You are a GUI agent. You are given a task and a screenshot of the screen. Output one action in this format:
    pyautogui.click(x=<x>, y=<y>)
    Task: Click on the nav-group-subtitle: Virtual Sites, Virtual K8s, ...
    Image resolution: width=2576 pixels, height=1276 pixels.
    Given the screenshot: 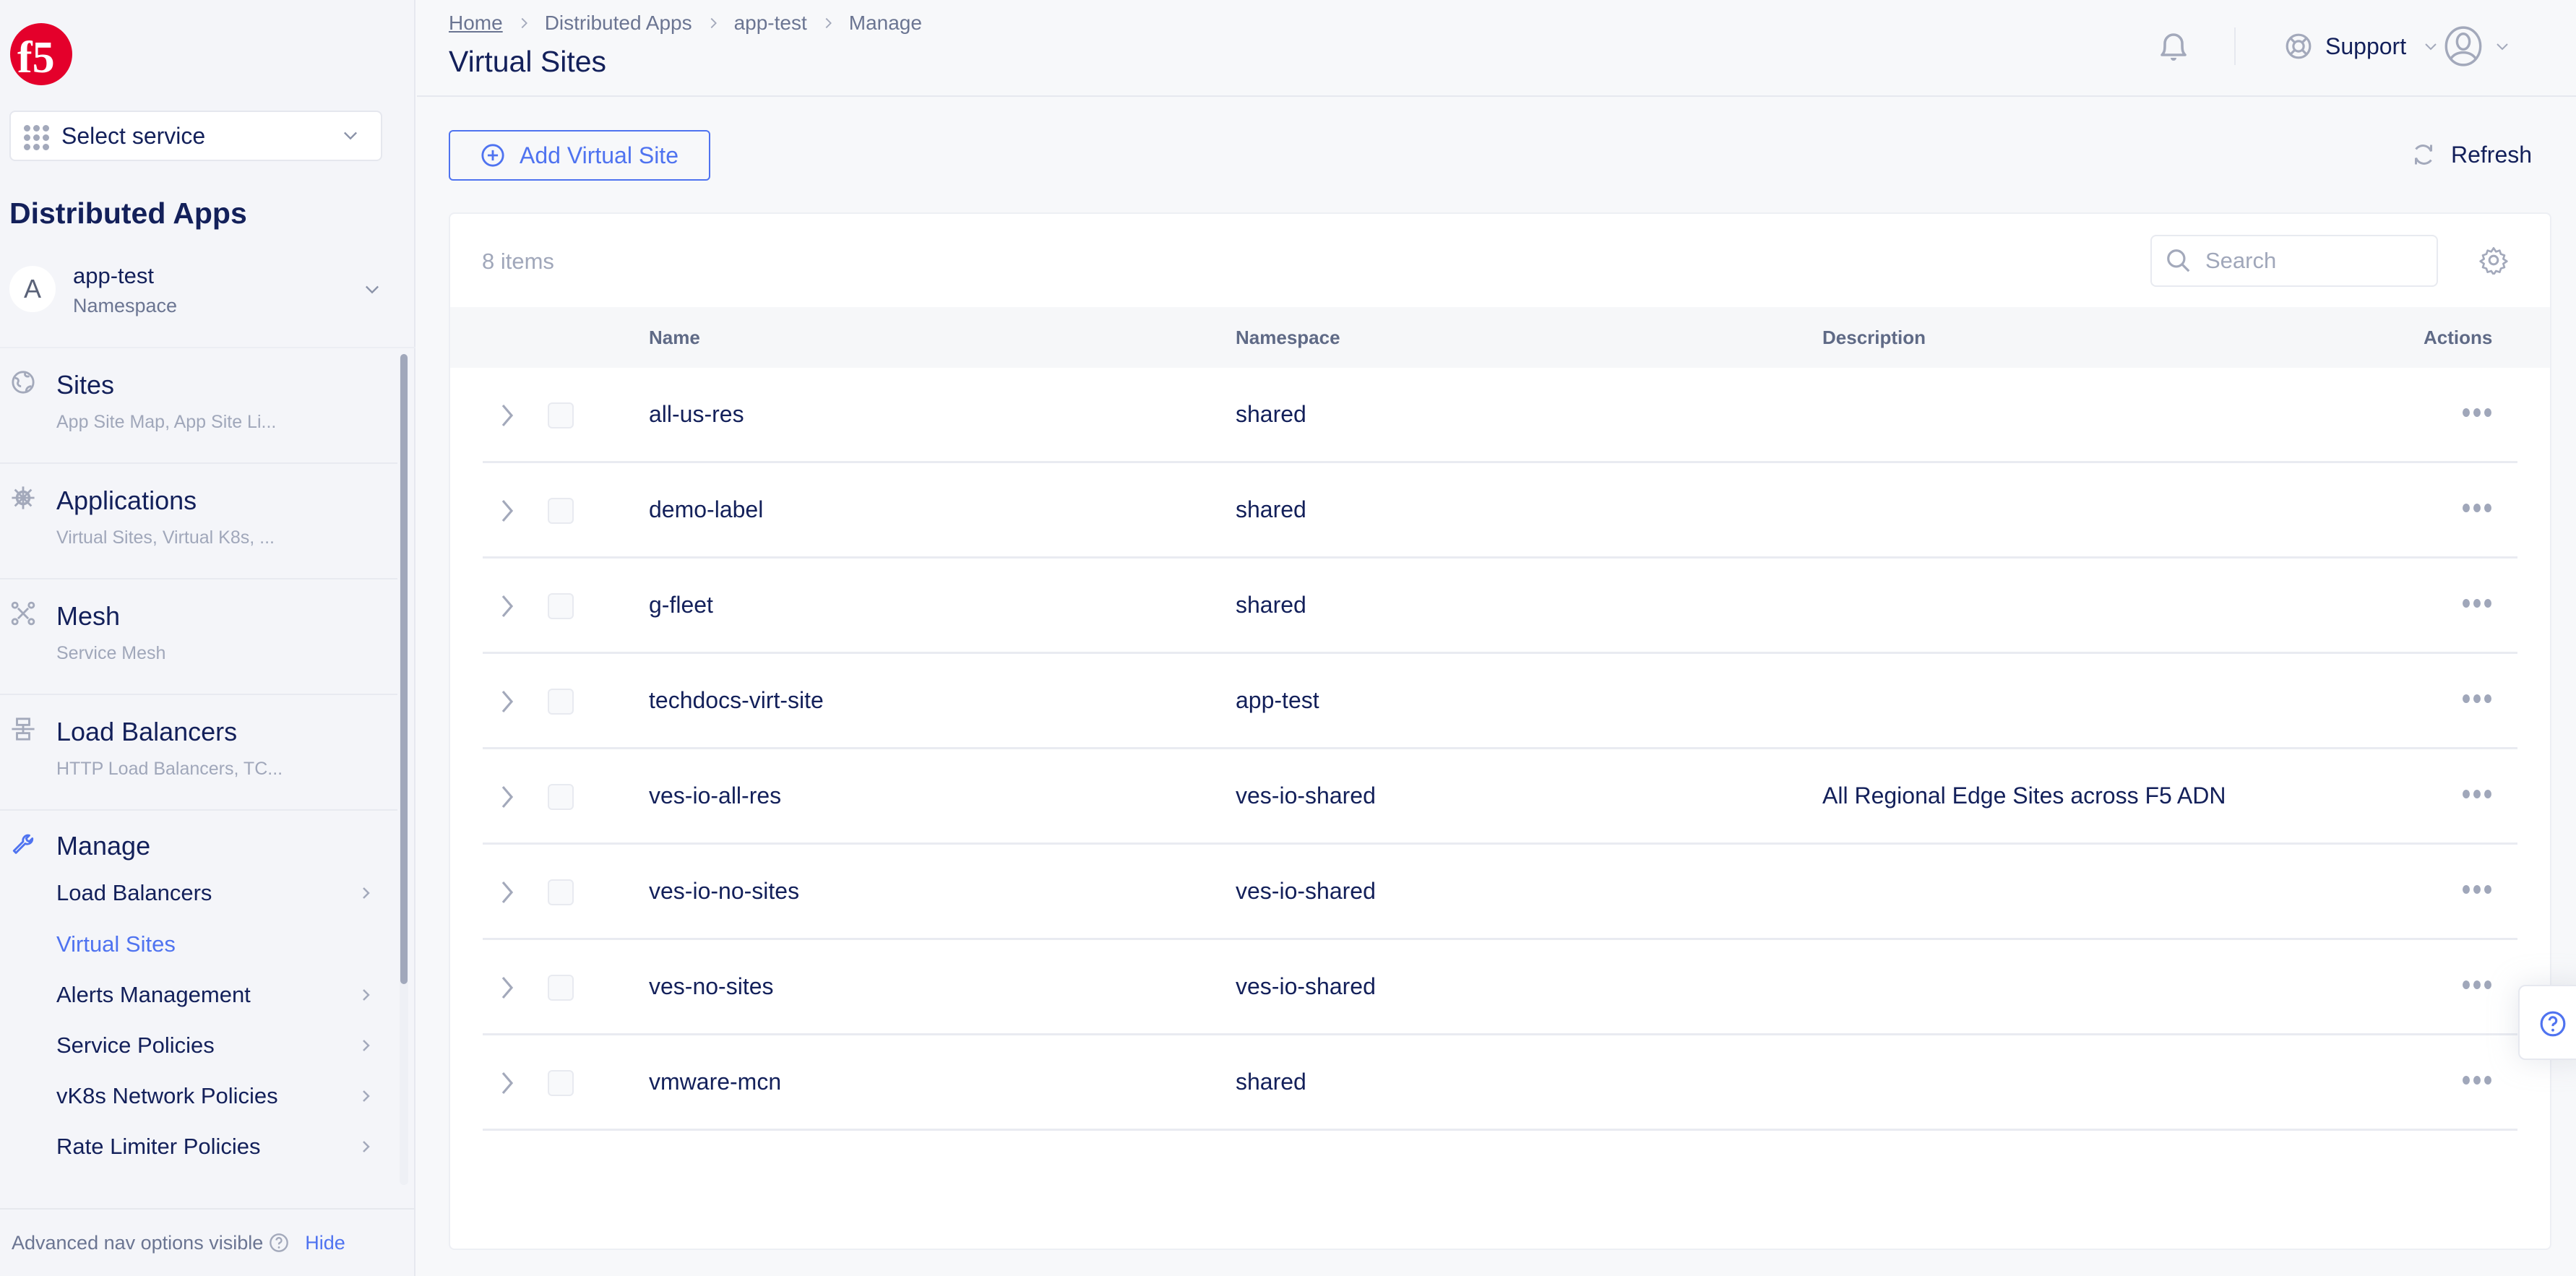 What is the action you would take?
    pyautogui.click(x=165, y=537)
    